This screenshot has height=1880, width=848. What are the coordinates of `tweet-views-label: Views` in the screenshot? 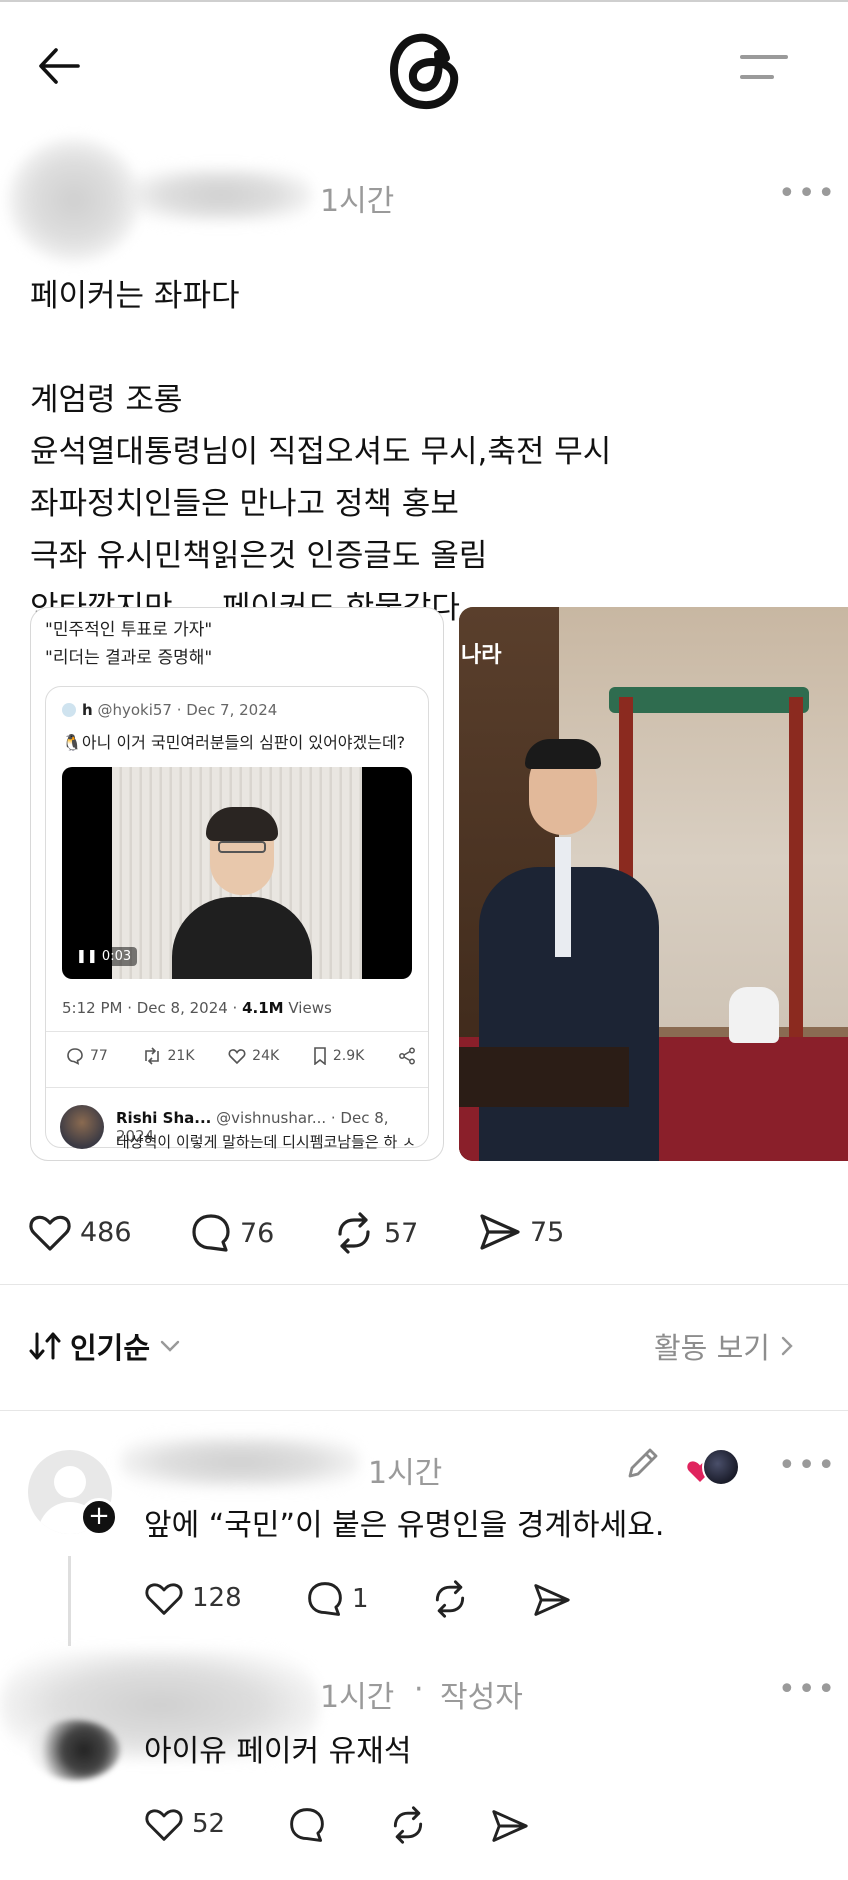 It's located at (307, 1008).